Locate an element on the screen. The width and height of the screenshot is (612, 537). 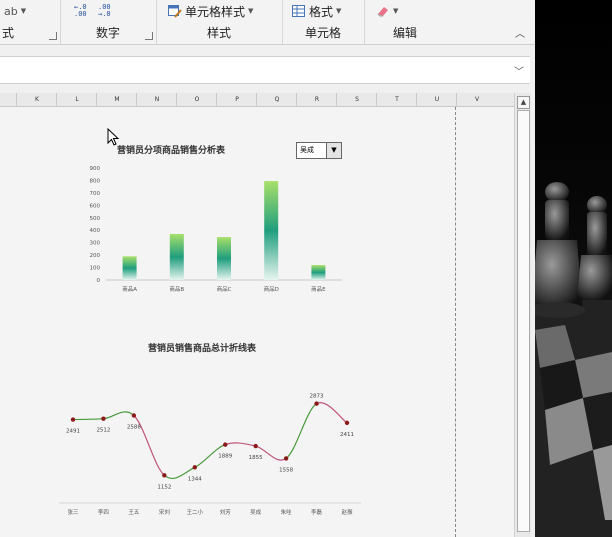
y-tick-label: 0 is located at coordinates (99, 281).